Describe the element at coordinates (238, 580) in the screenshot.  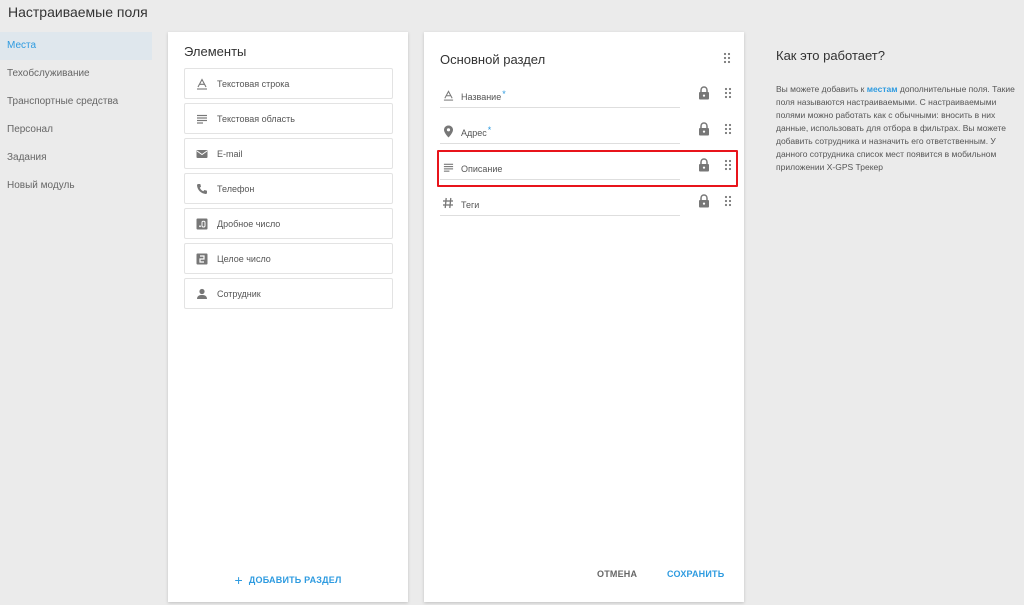
I see `plus-icon: +` at that location.